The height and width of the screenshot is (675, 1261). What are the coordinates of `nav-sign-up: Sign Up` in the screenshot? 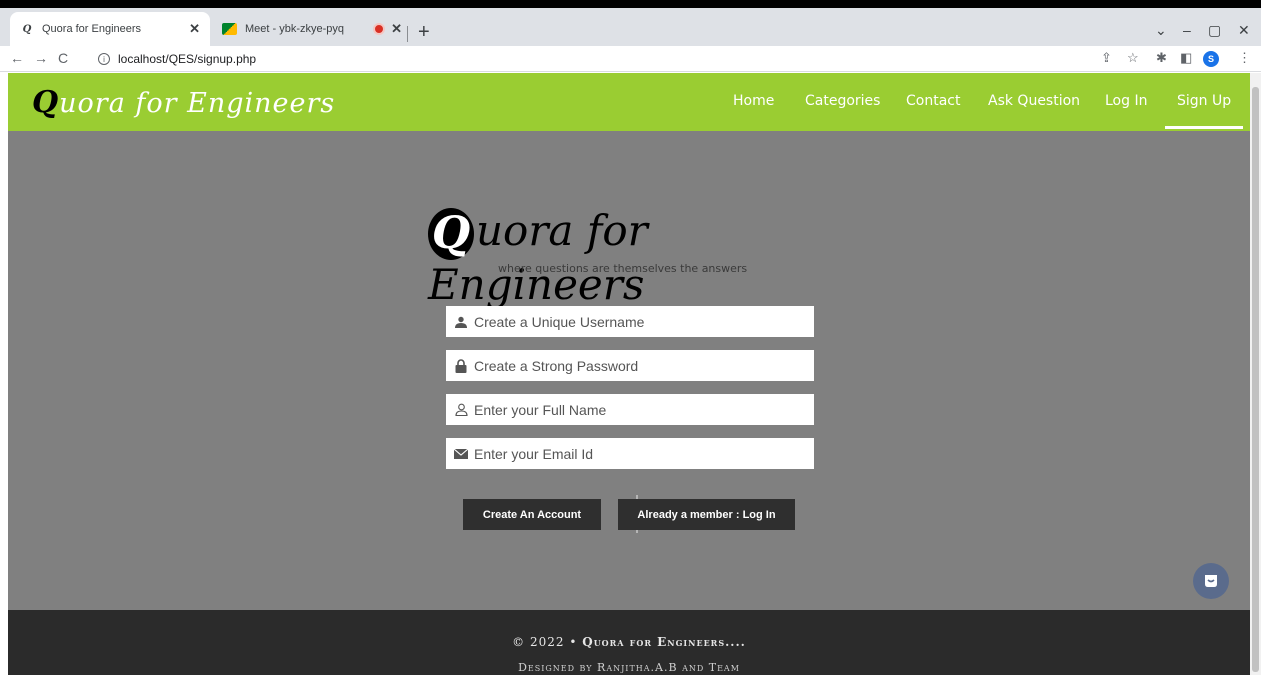 It's located at (1204, 111).